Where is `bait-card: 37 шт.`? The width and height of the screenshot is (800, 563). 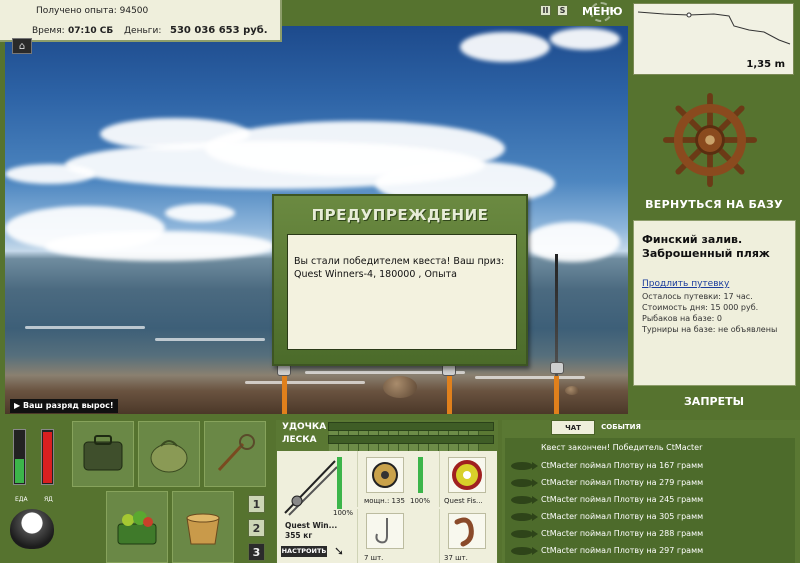
bait-card: 37 шт. is located at coordinates (468, 536).